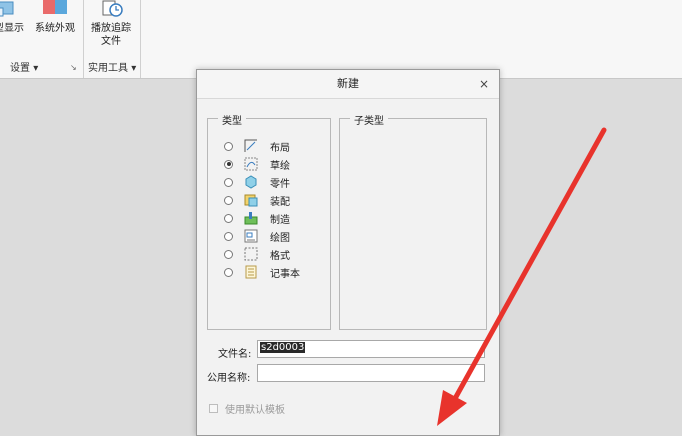 The image size is (682, 436). Describe the element at coordinates (262, 272) in the screenshot. I see `type-option-notebook: 记事本` at that location.